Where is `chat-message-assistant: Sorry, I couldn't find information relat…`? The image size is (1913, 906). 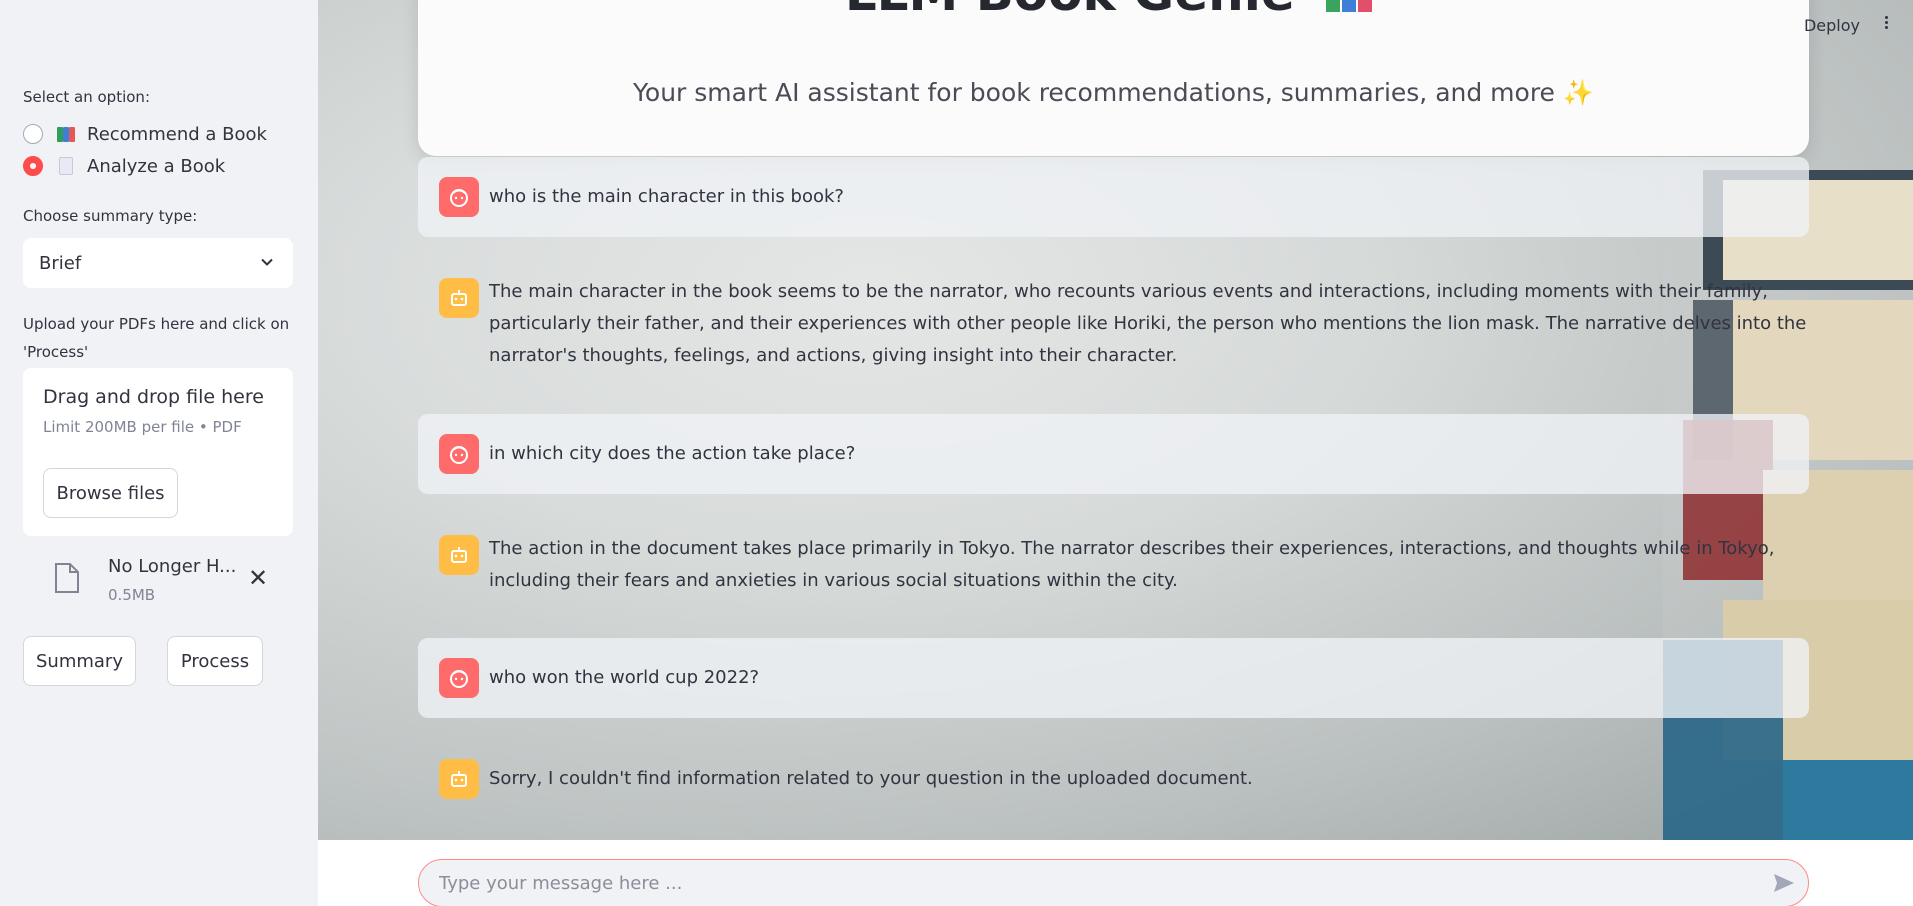
chat-message-assistant: Sorry, I couldn't find information relat… is located at coordinates (1113, 778).